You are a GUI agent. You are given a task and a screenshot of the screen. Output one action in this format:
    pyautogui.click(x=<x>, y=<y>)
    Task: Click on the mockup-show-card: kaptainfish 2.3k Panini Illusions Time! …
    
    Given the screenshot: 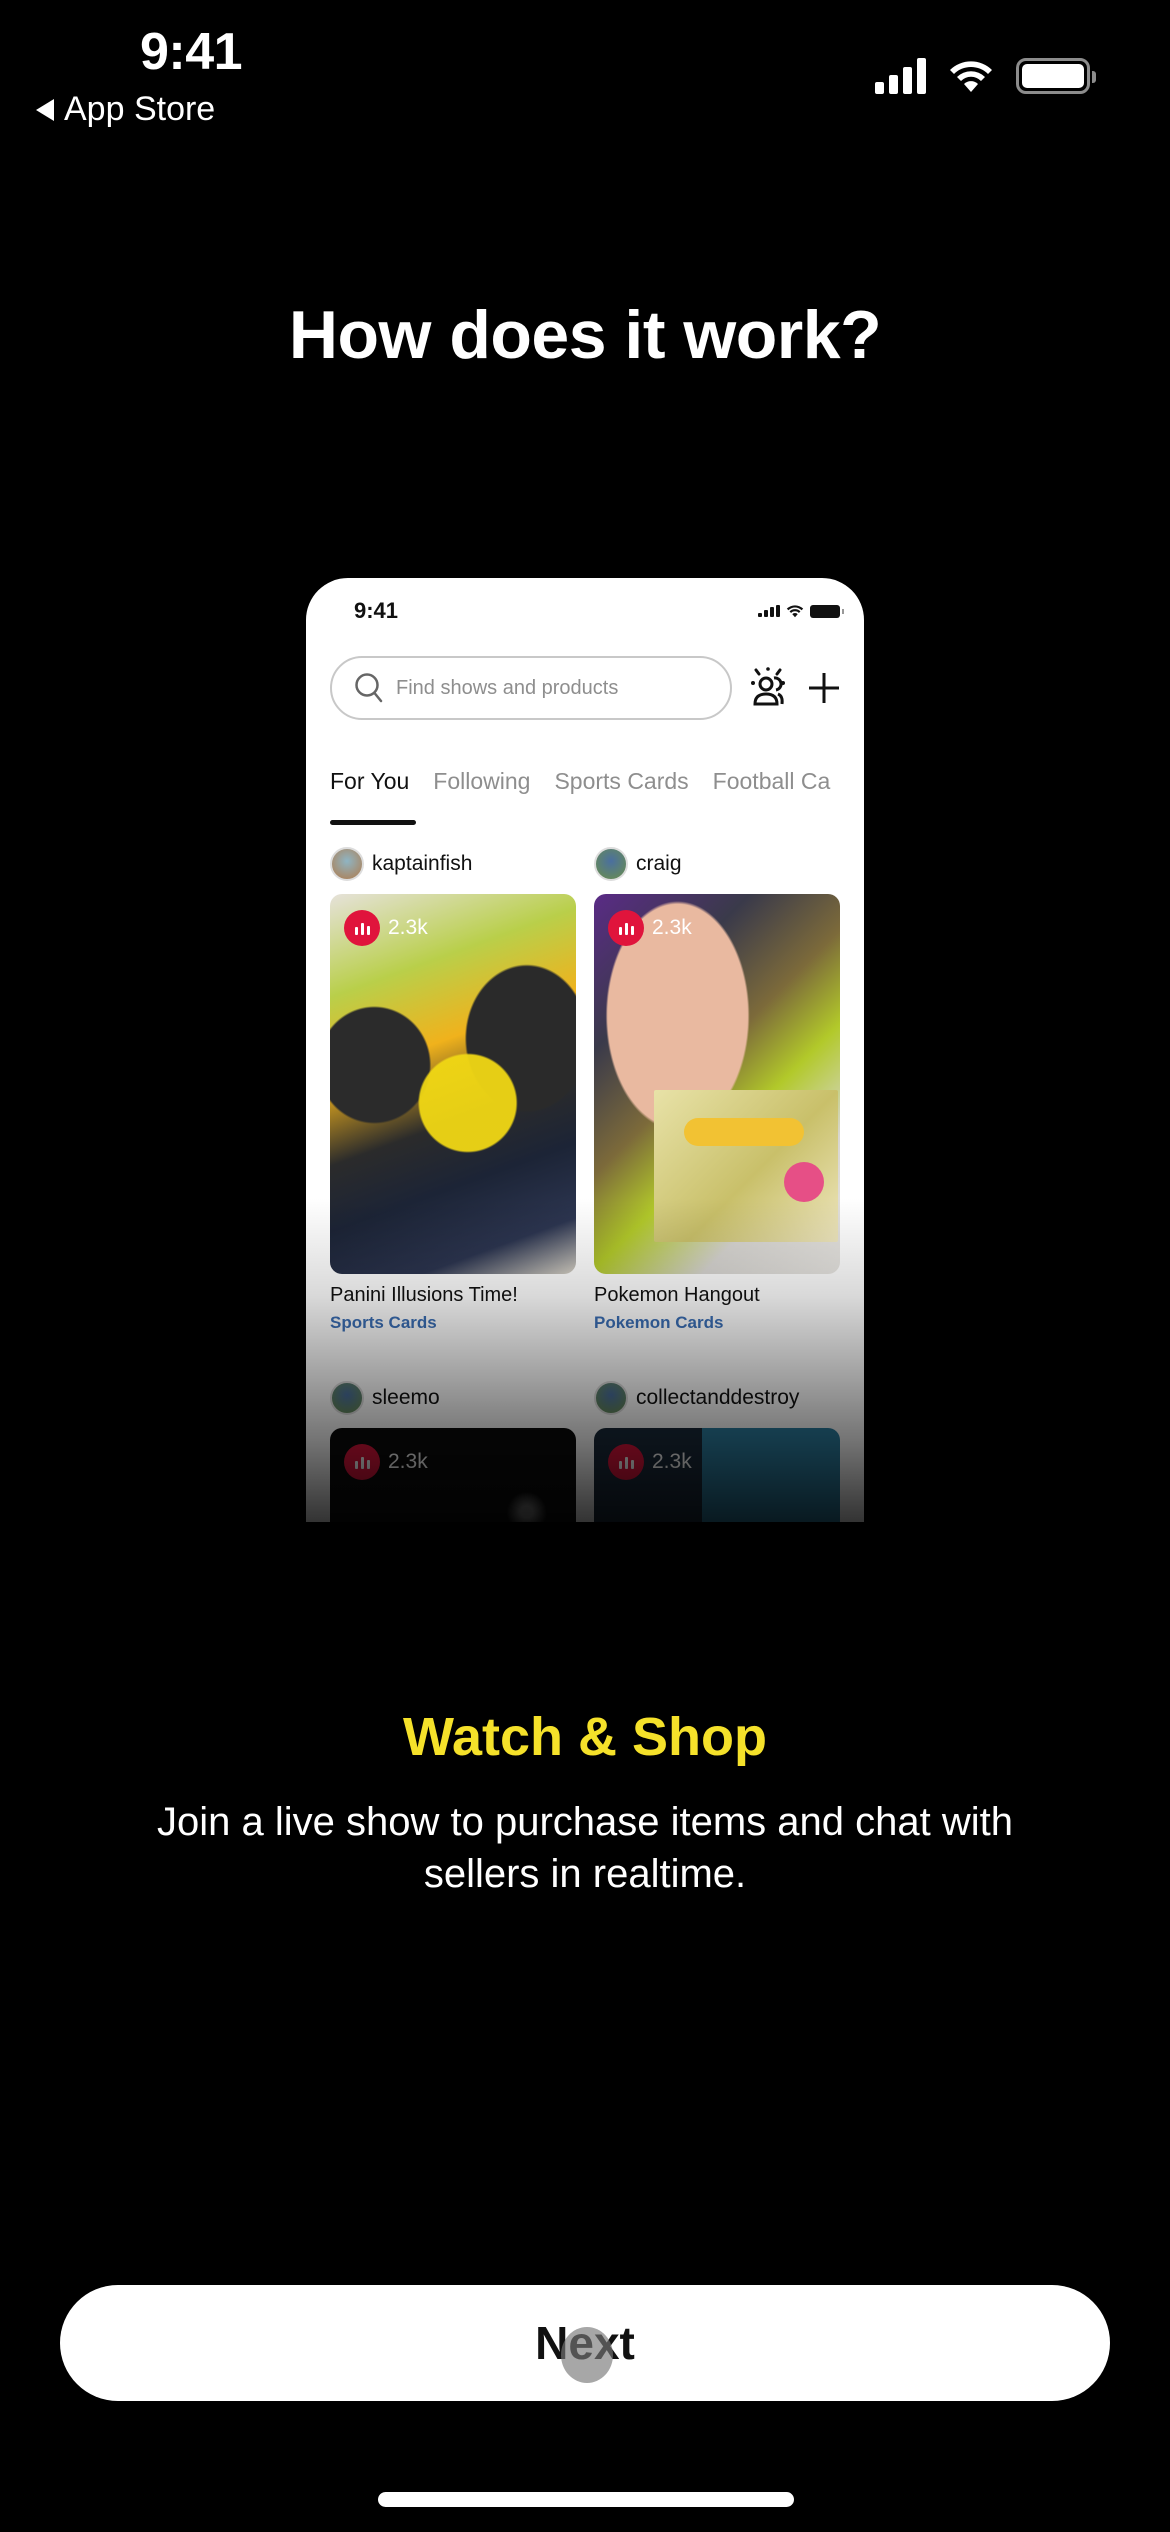 What is the action you would take?
    pyautogui.click(x=453, y=1089)
    